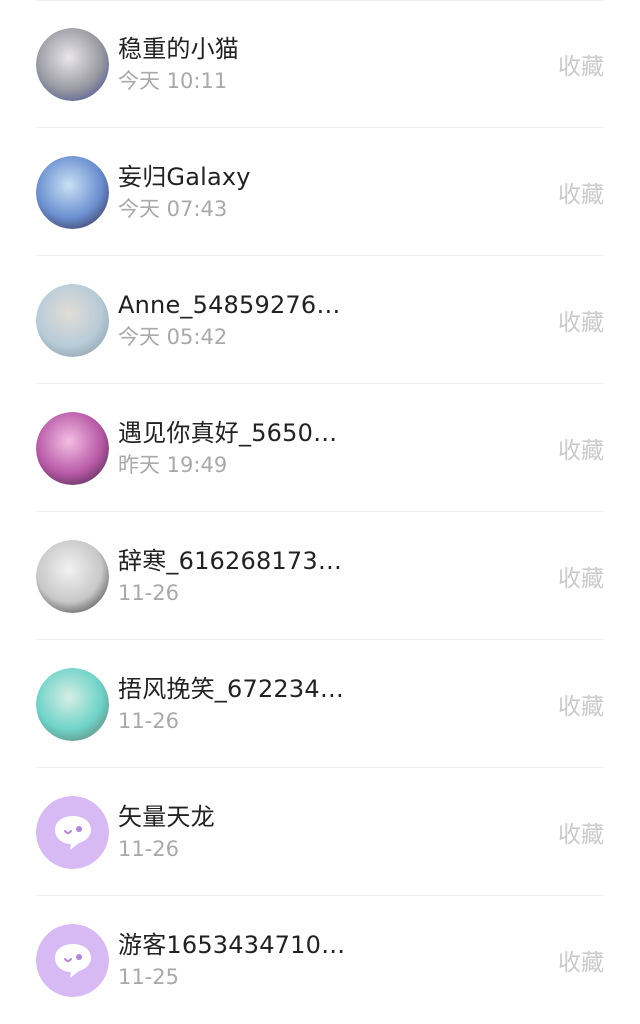 This screenshot has height=1024, width=640. Describe the element at coordinates (173, 465) in the screenshot. I see `timestamp: 昨天 19:49` at that location.